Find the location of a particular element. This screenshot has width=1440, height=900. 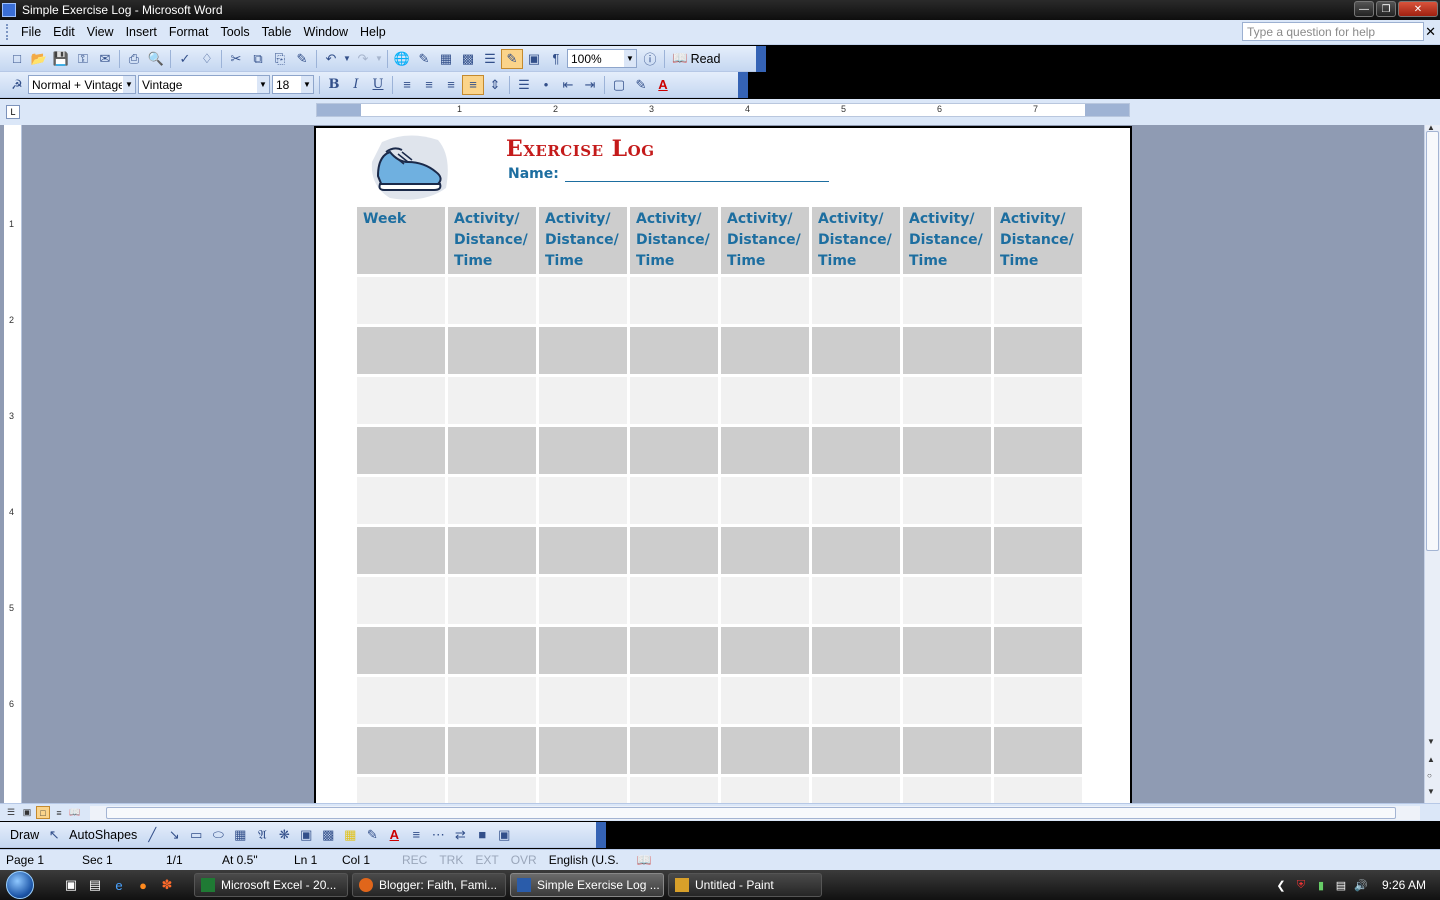

menu-help: Help is located at coordinates (373, 32).